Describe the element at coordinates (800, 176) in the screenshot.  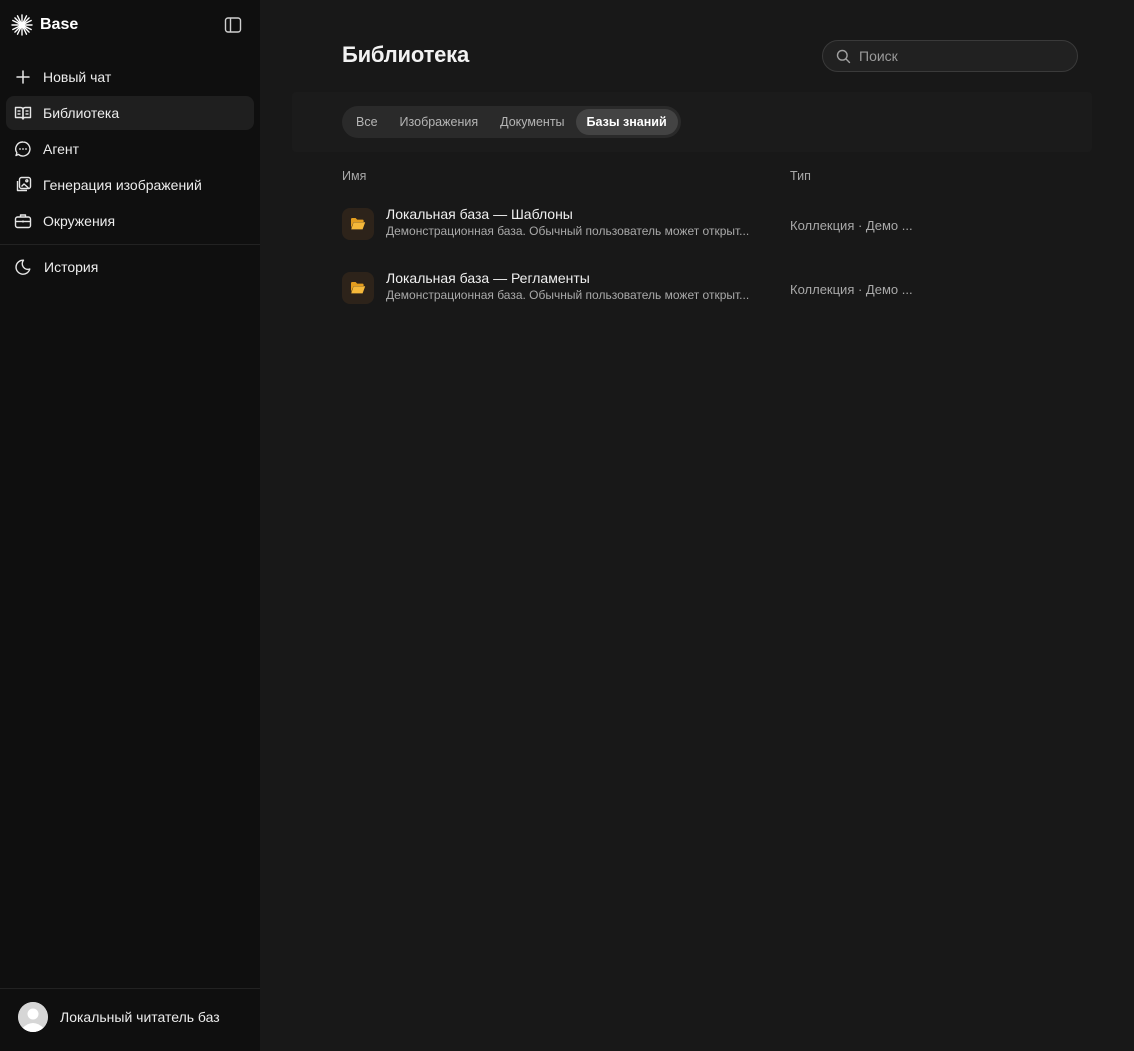
I see `column-header-type: Тип` at that location.